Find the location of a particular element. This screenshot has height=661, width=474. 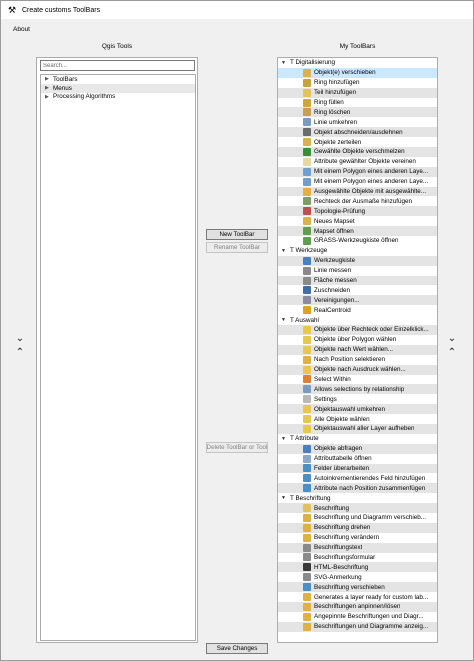

tool-item: Felder überarbeiten is located at coordinates (357, 468).